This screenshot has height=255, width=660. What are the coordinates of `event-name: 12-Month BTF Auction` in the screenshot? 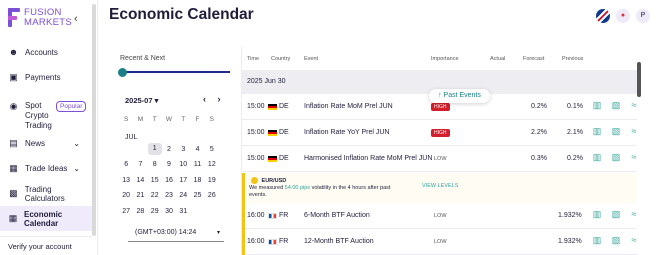 It's located at (339, 241).